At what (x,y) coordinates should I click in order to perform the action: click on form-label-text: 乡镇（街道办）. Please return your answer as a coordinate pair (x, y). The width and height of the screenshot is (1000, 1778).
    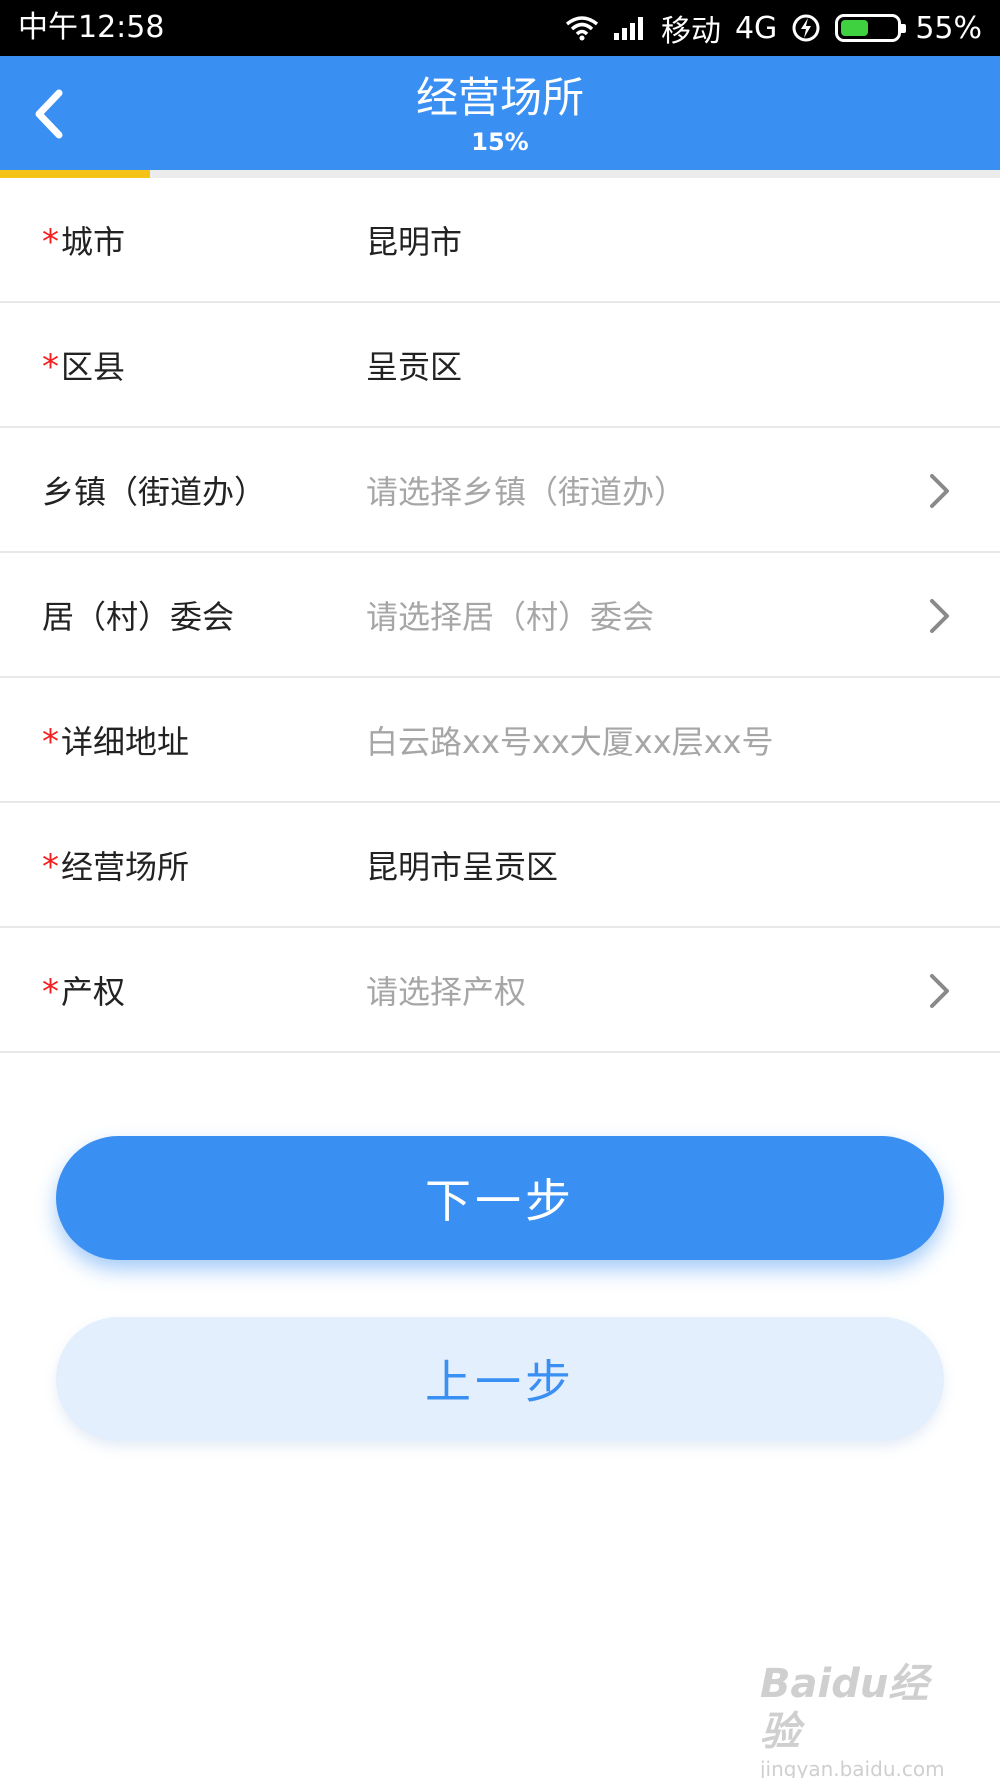
    Looking at the image, I should click on (154, 491).